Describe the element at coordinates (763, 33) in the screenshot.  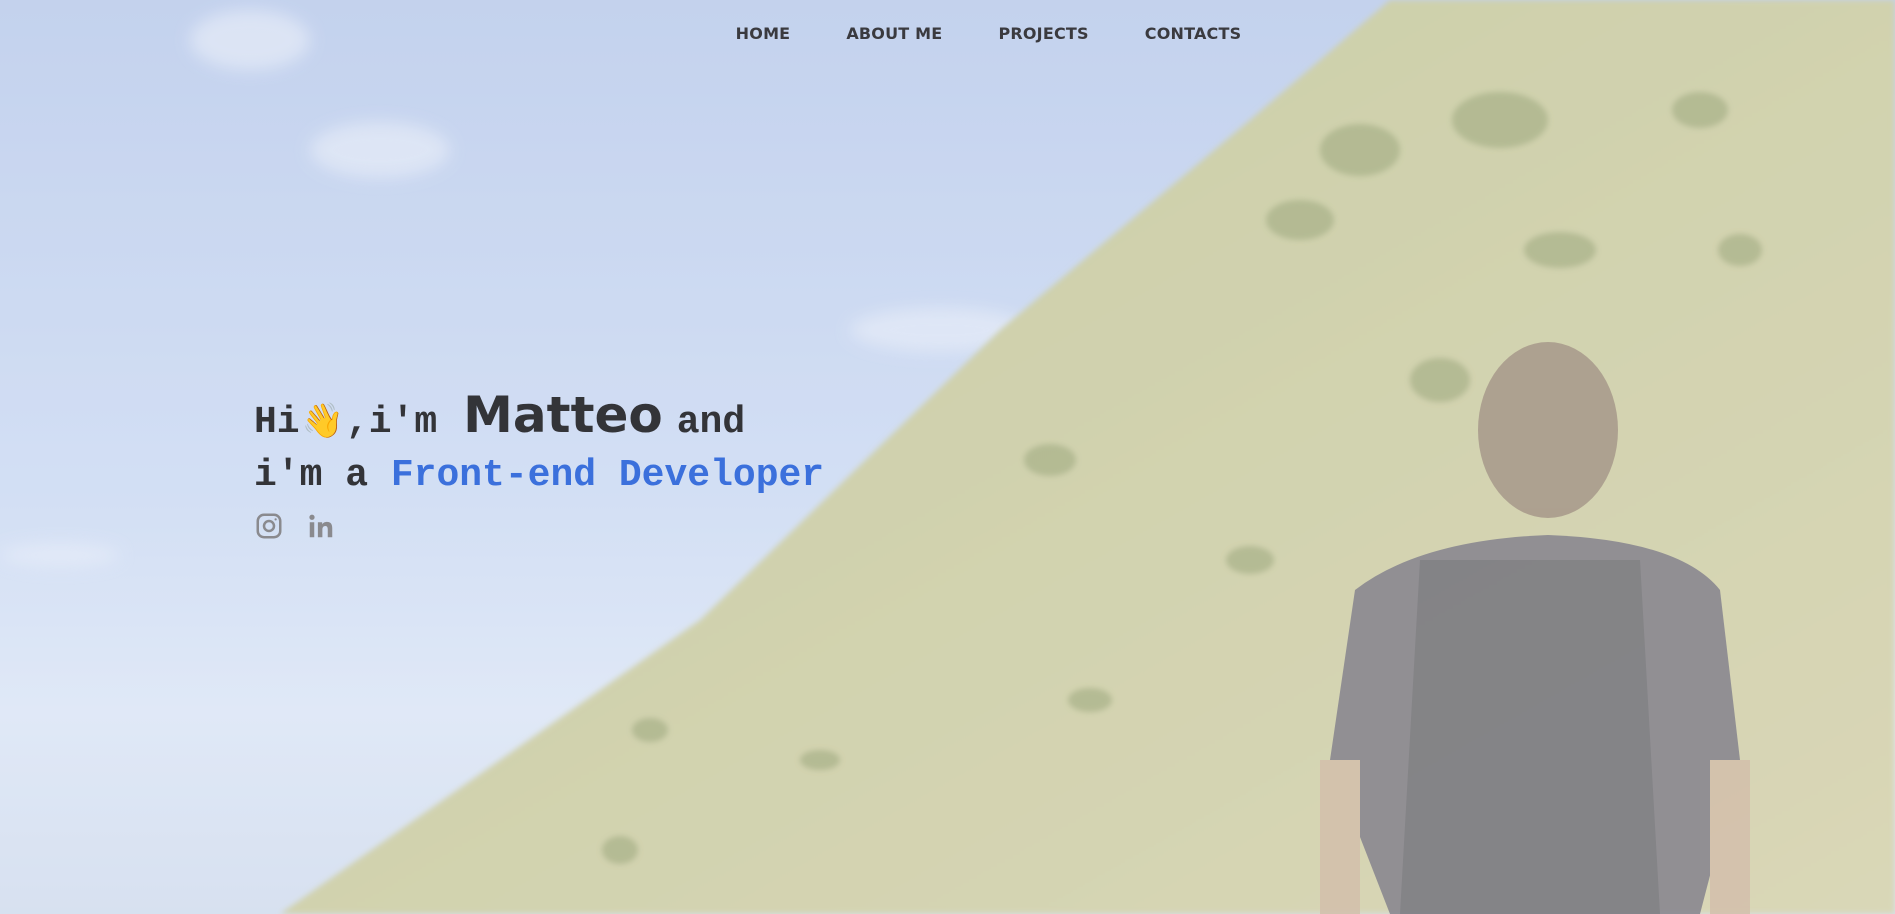
I see `nav-home-link: HOME` at that location.